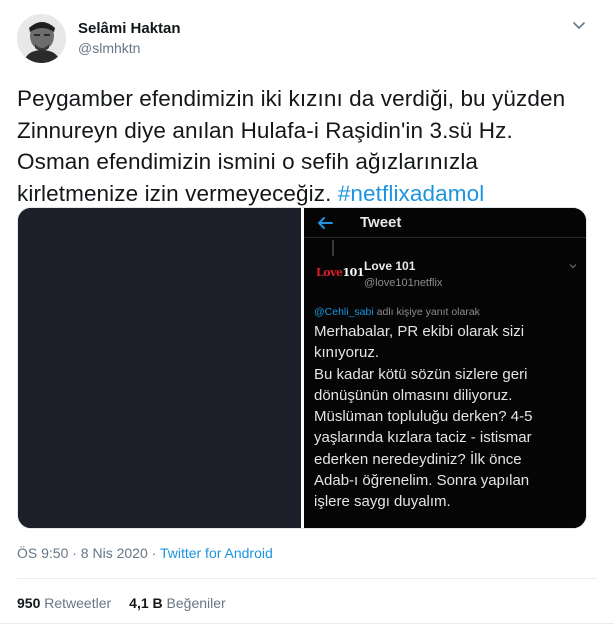  What do you see at coordinates (194, 603) in the screenshot?
I see `likes-label: Beğeniler` at bounding box center [194, 603].